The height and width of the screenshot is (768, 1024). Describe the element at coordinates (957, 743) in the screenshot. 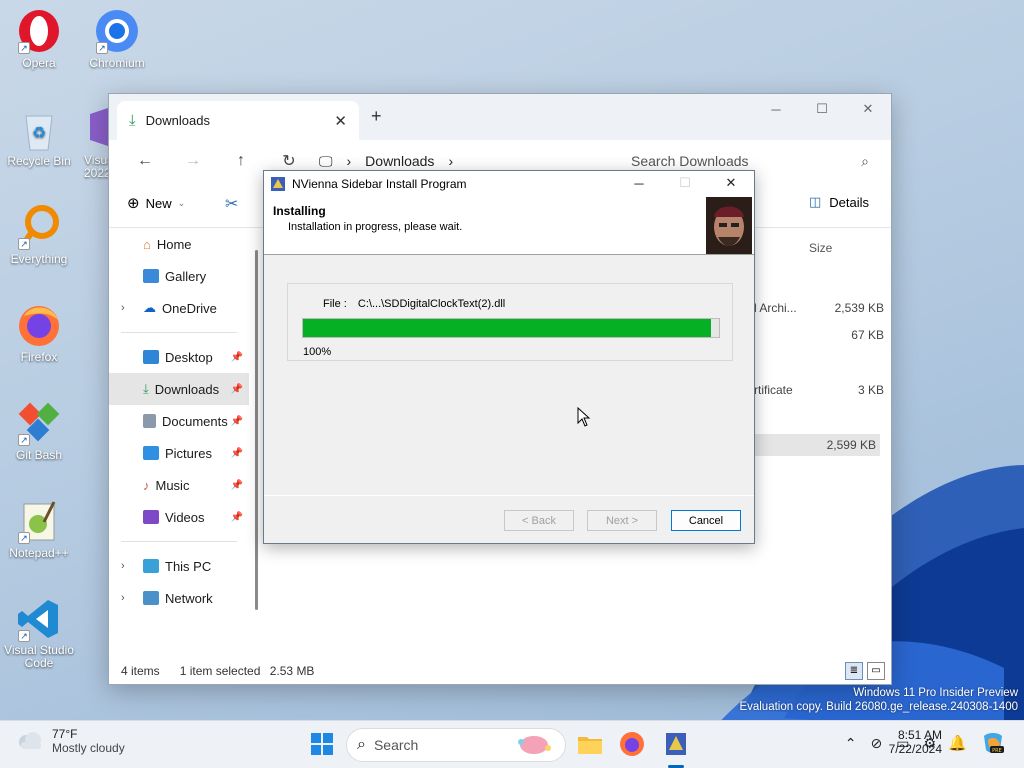

I see `notification-bell-icon: 🔔` at that location.